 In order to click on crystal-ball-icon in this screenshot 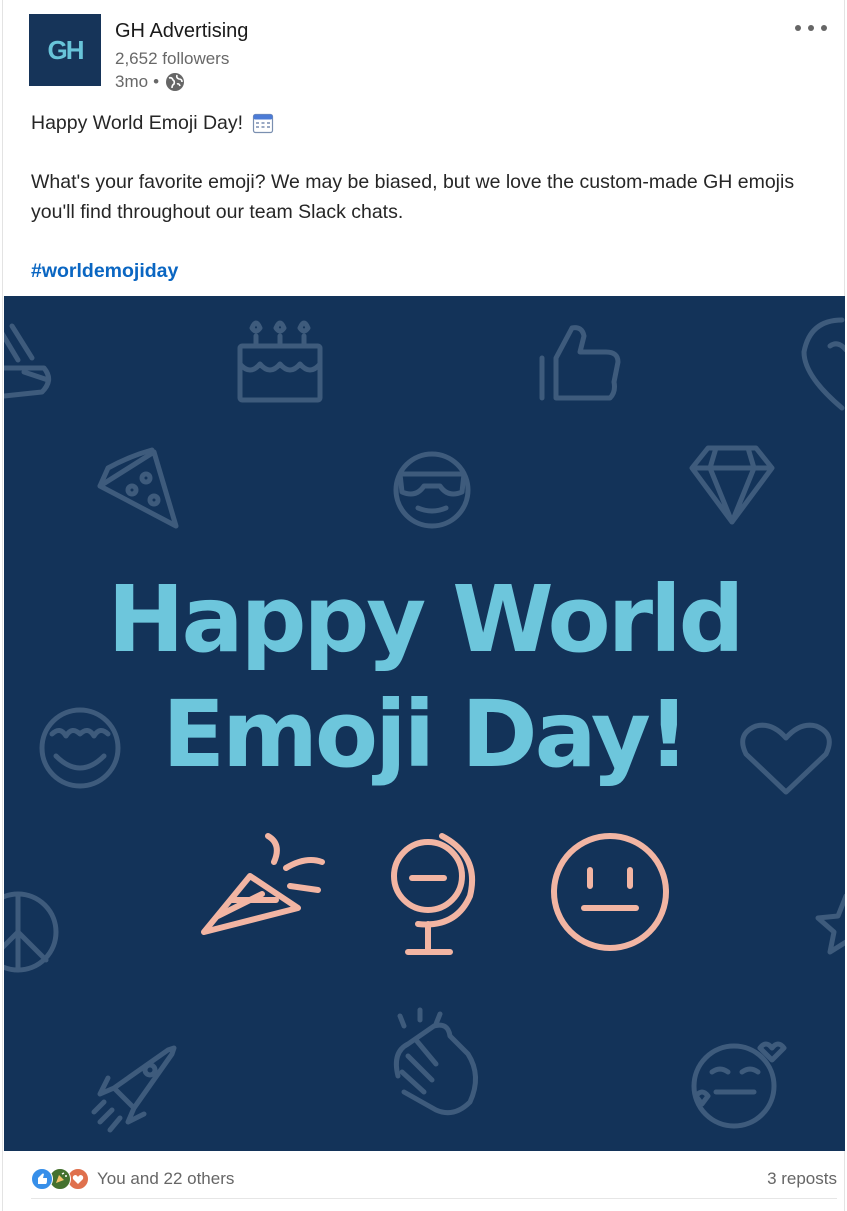, I will do `click(433, 894)`.